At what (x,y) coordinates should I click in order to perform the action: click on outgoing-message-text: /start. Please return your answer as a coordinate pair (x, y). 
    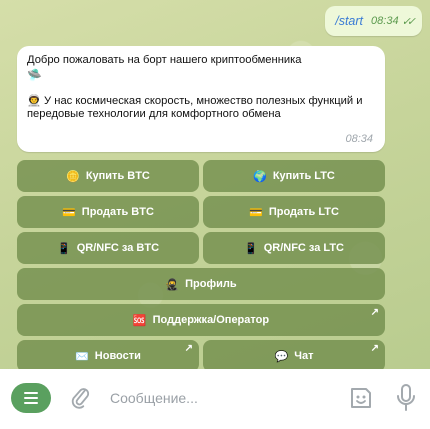
    Looking at the image, I should click on (349, 21).